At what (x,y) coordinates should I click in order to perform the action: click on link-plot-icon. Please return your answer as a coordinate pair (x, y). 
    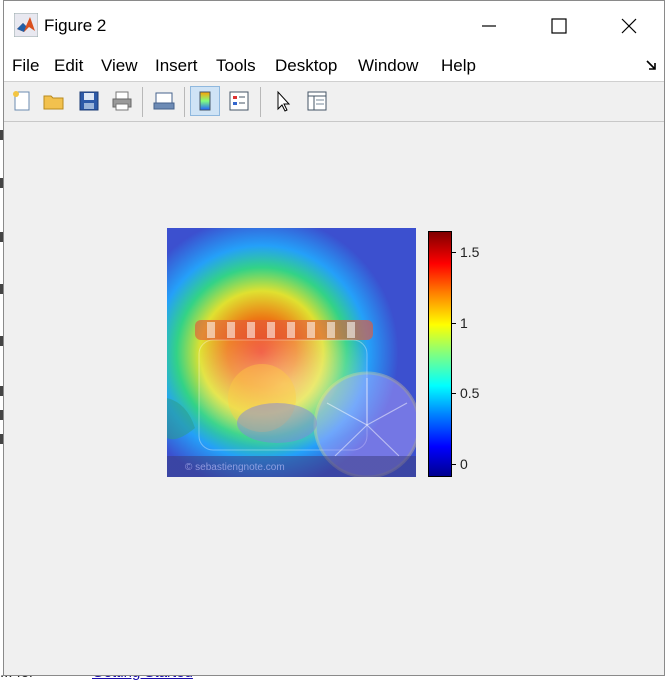
    Looking at the image, I should click on (164, 101).